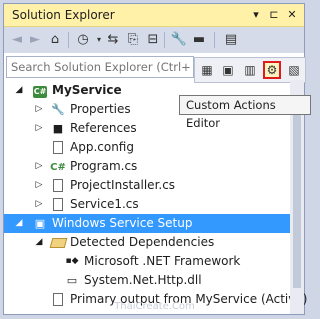 This screenshot has height=319, width=320. What do you see at coordinates (63, 15) in the screenshot?
I see `window-title: Solution Explorer` at bounding box center [63, 15].